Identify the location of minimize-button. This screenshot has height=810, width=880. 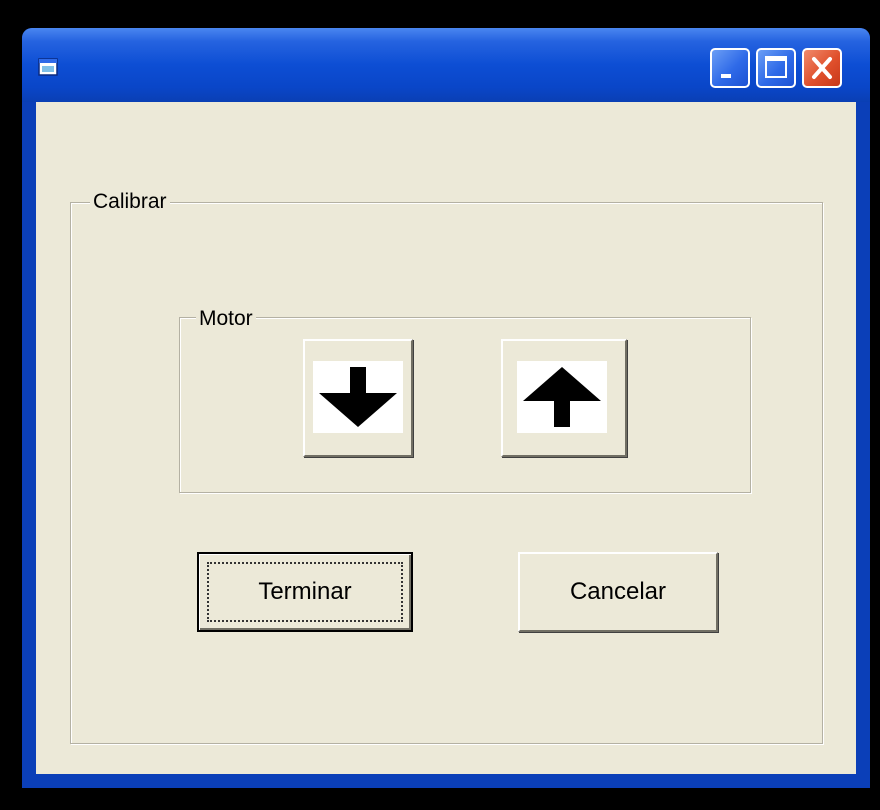
(730, 68).